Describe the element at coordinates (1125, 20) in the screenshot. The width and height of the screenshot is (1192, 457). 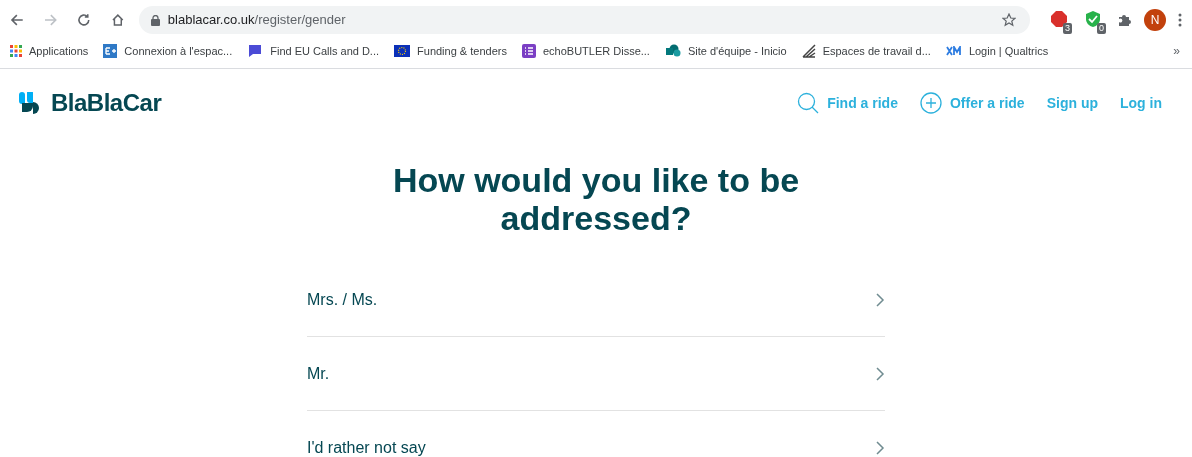
I see `puzzle-icon` at that location.